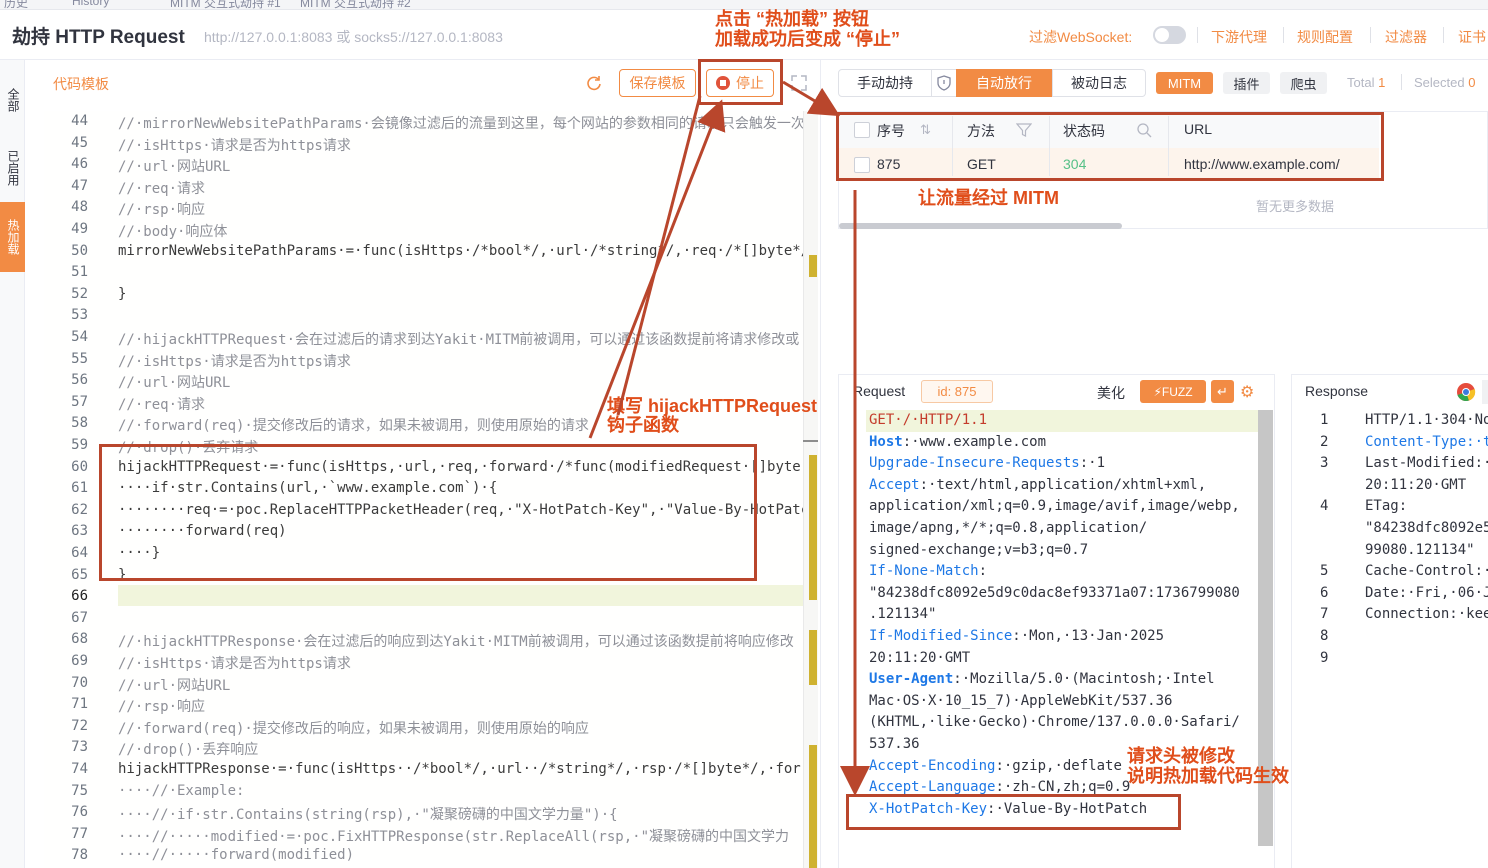  What do you see at coordinates (79, 574) in the screenshot?
I see `line-number: 65` at bounding box center [79, 574].